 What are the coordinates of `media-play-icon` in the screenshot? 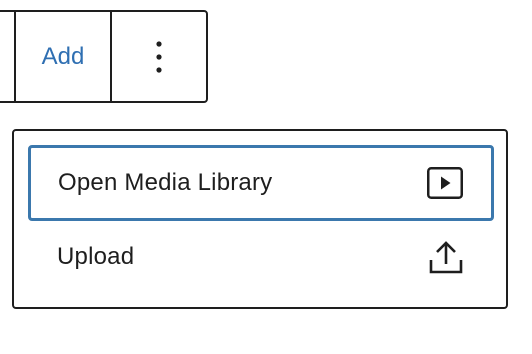 It's located at (445, 183).